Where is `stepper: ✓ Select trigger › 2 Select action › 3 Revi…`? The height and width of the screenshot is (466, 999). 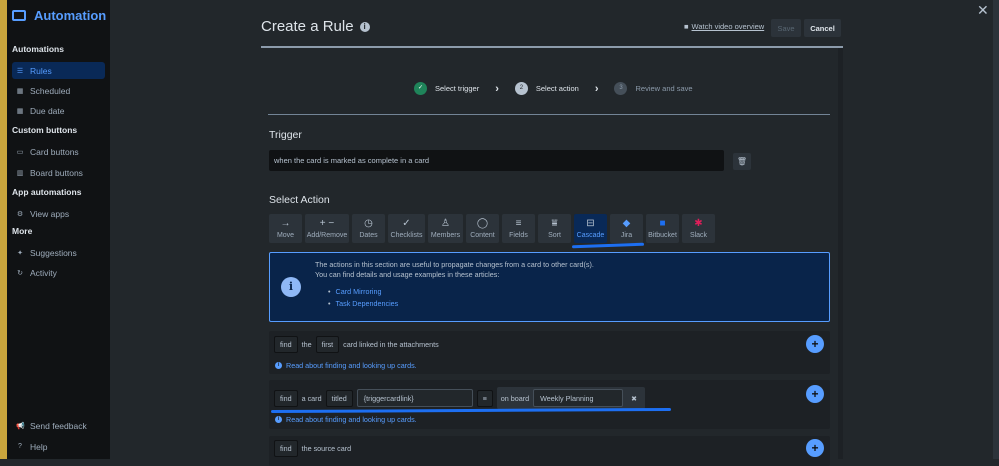
stepper: ✓ Select trigger › 2 Select action › 3 Revi… is located at coordinates (553, 88).